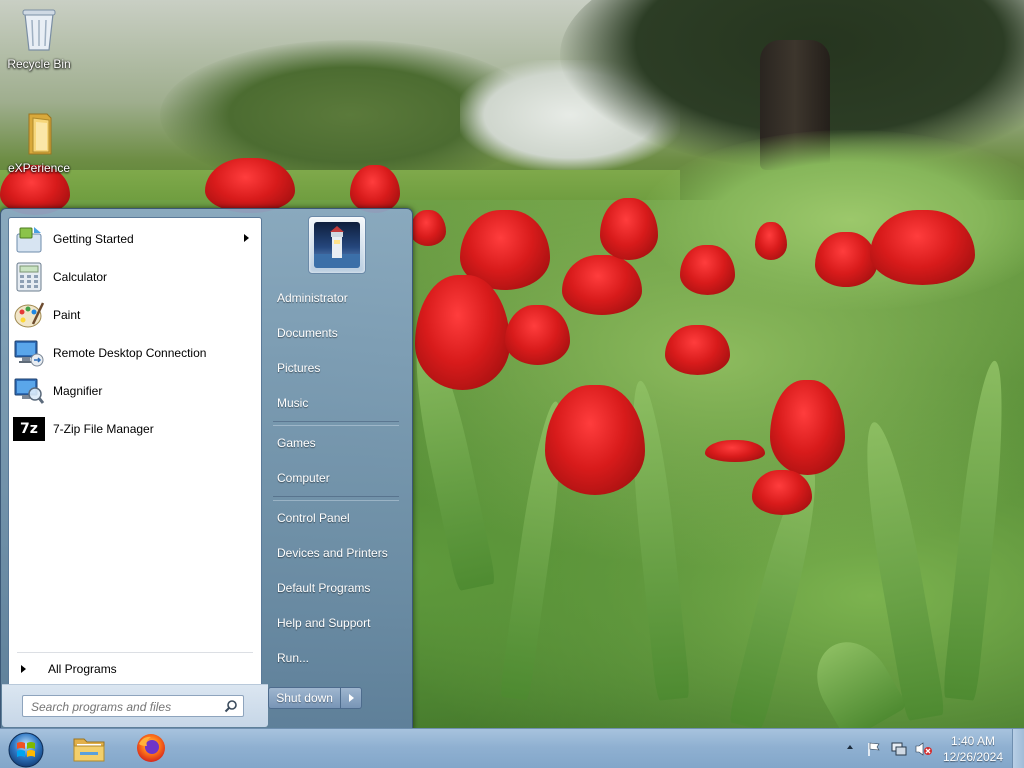 The height and width of the screenshot is (768, 1024). I want to click on taskbar-explorer-button, so click(89, 749).